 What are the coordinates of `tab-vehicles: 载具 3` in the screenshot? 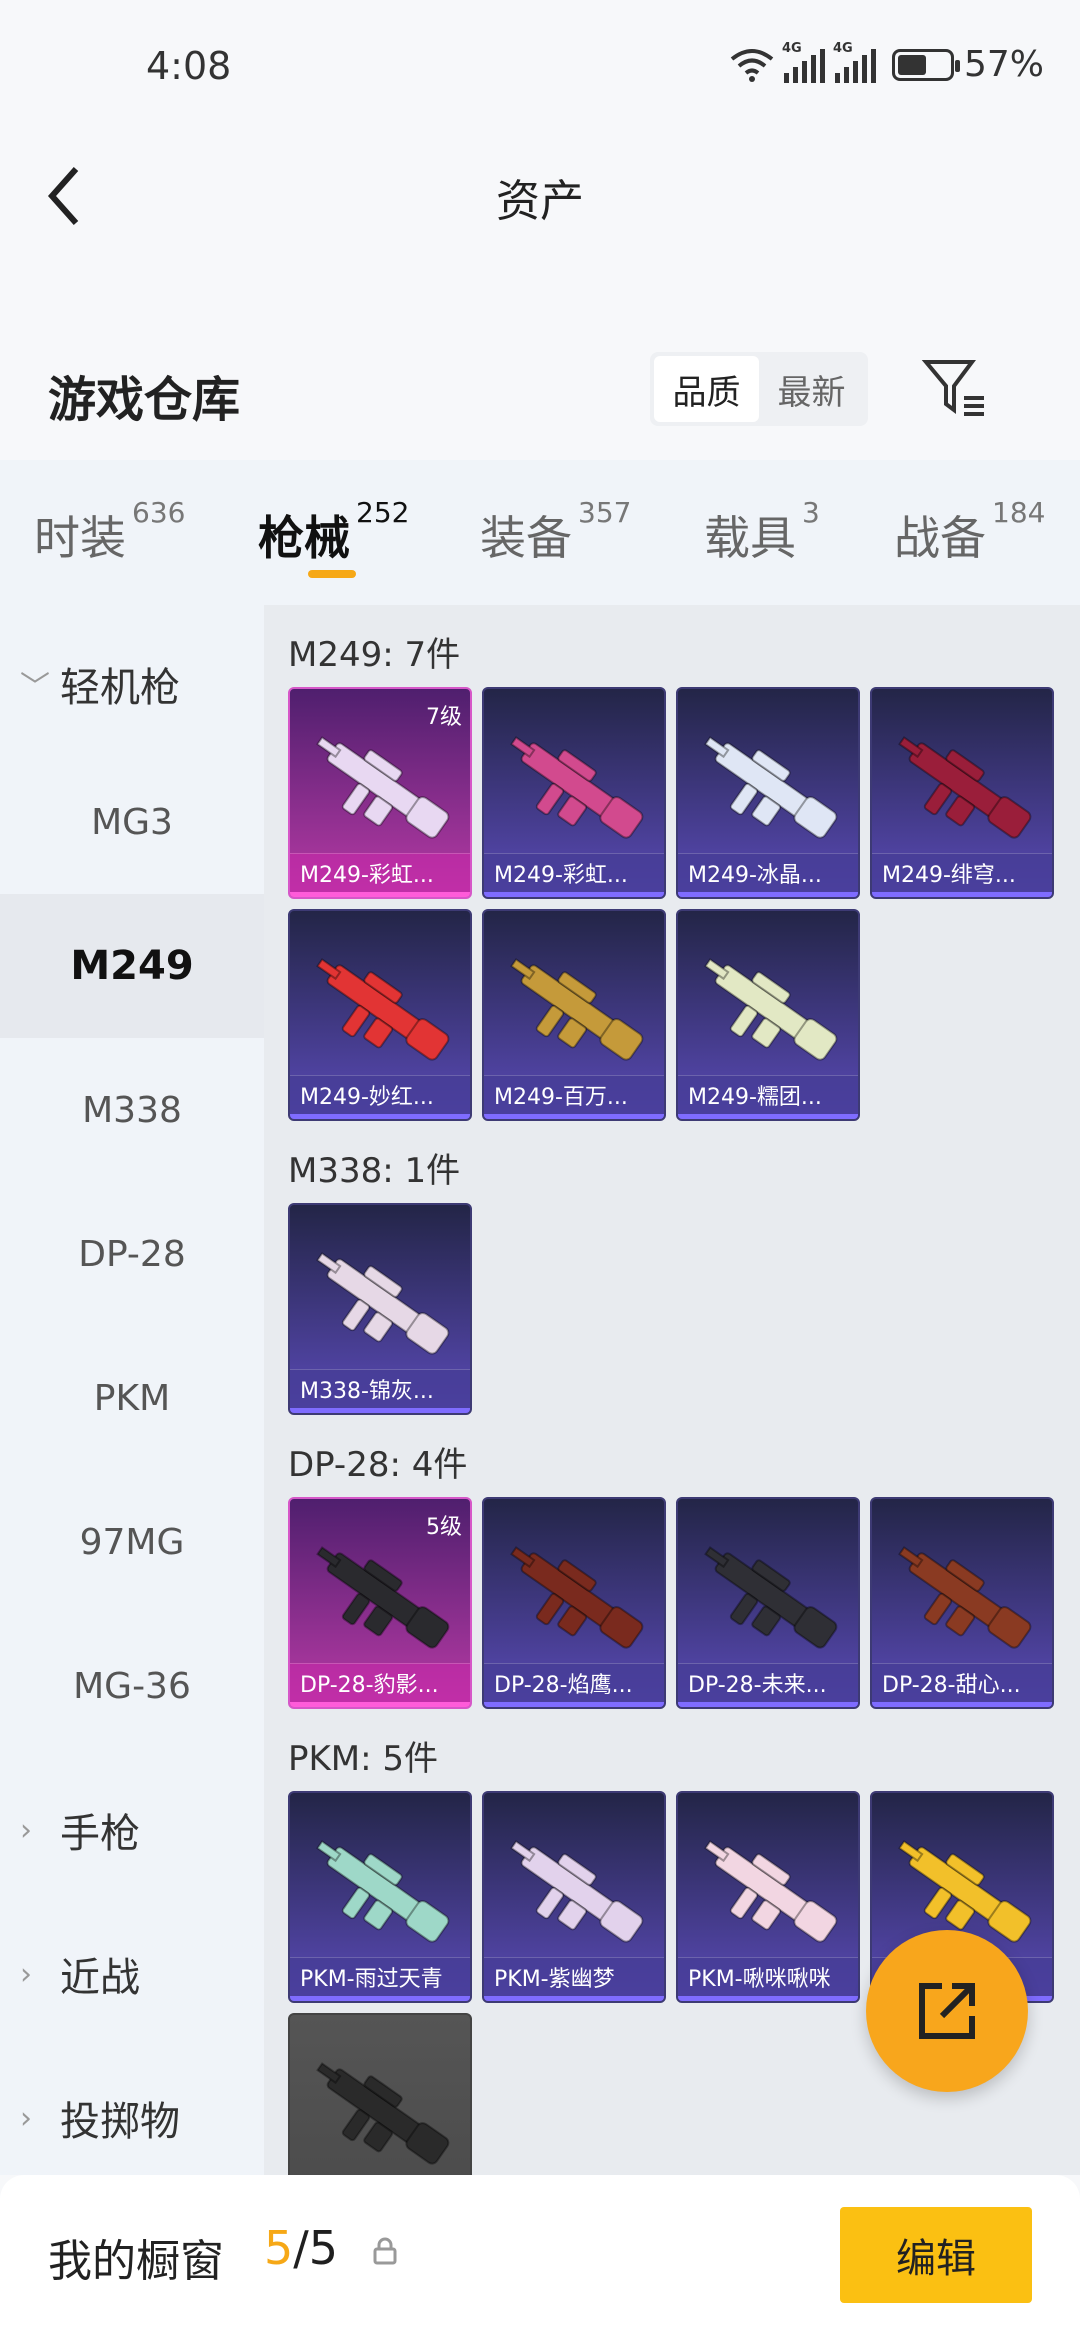 It's located at (762, 532).